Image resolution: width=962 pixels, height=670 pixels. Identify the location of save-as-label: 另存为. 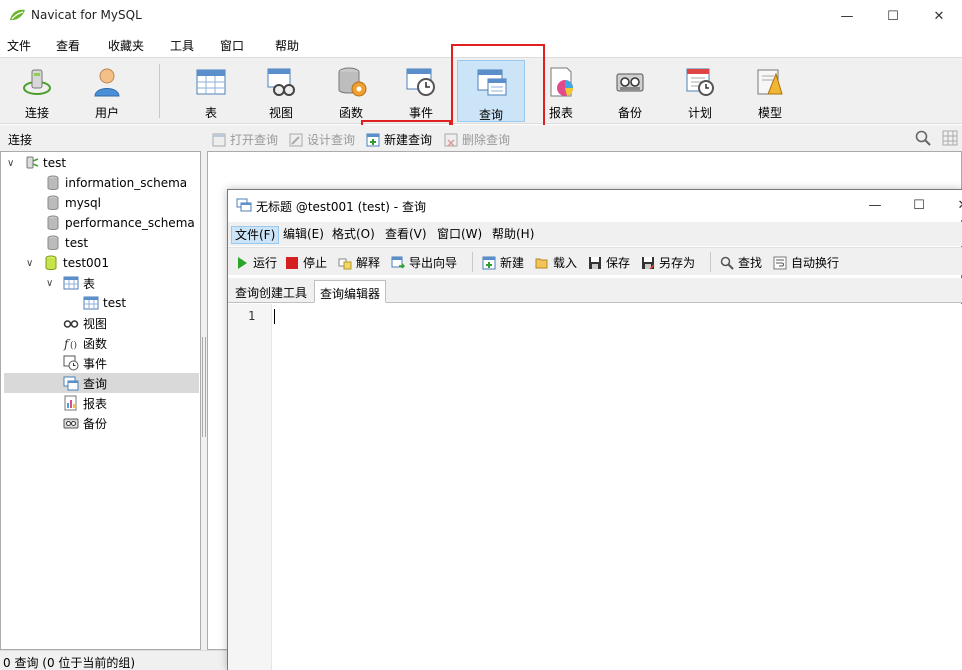
(677, 263).